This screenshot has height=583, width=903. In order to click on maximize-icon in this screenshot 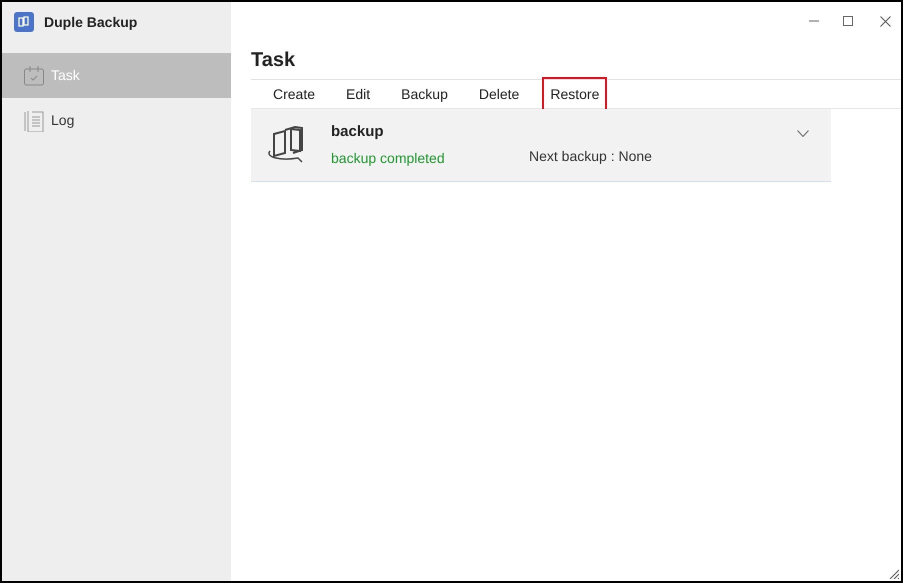, I will do `click(848, 21)`.